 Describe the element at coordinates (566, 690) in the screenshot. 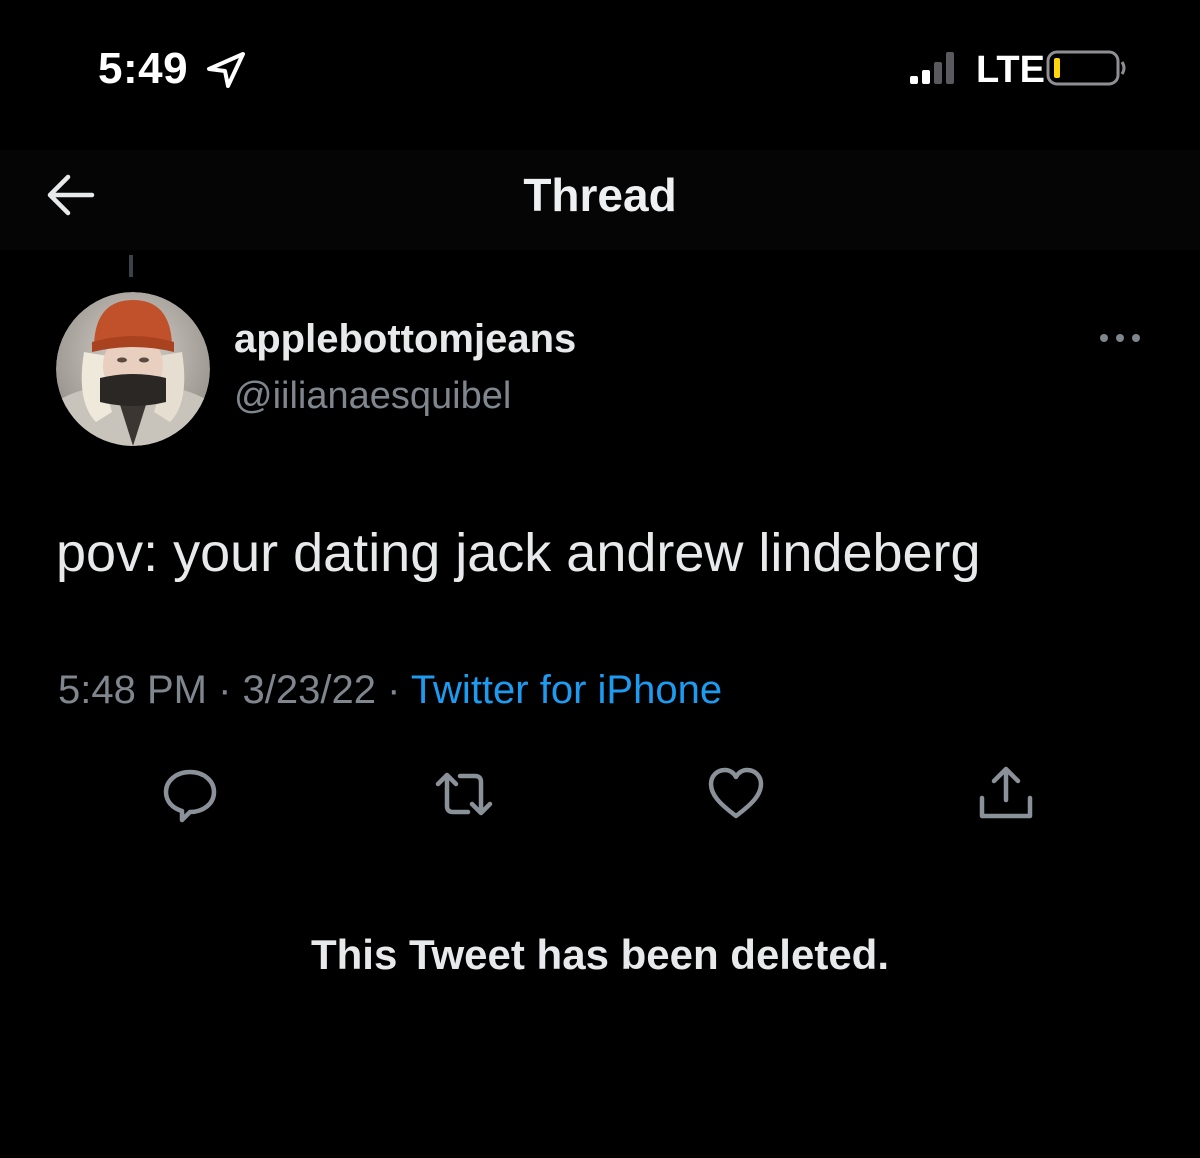

I see `tweet-source-link: Twitter for iPhone` at that location.